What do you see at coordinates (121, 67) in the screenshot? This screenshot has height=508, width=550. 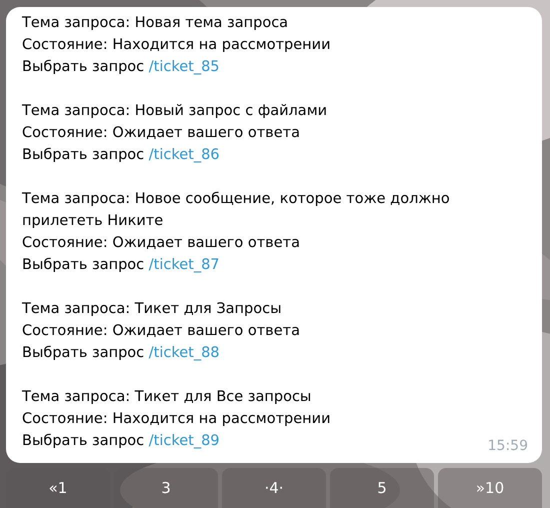 I see `select-request-text: Выбрать запрос /ticket_85` at bounding box center [121, 67].